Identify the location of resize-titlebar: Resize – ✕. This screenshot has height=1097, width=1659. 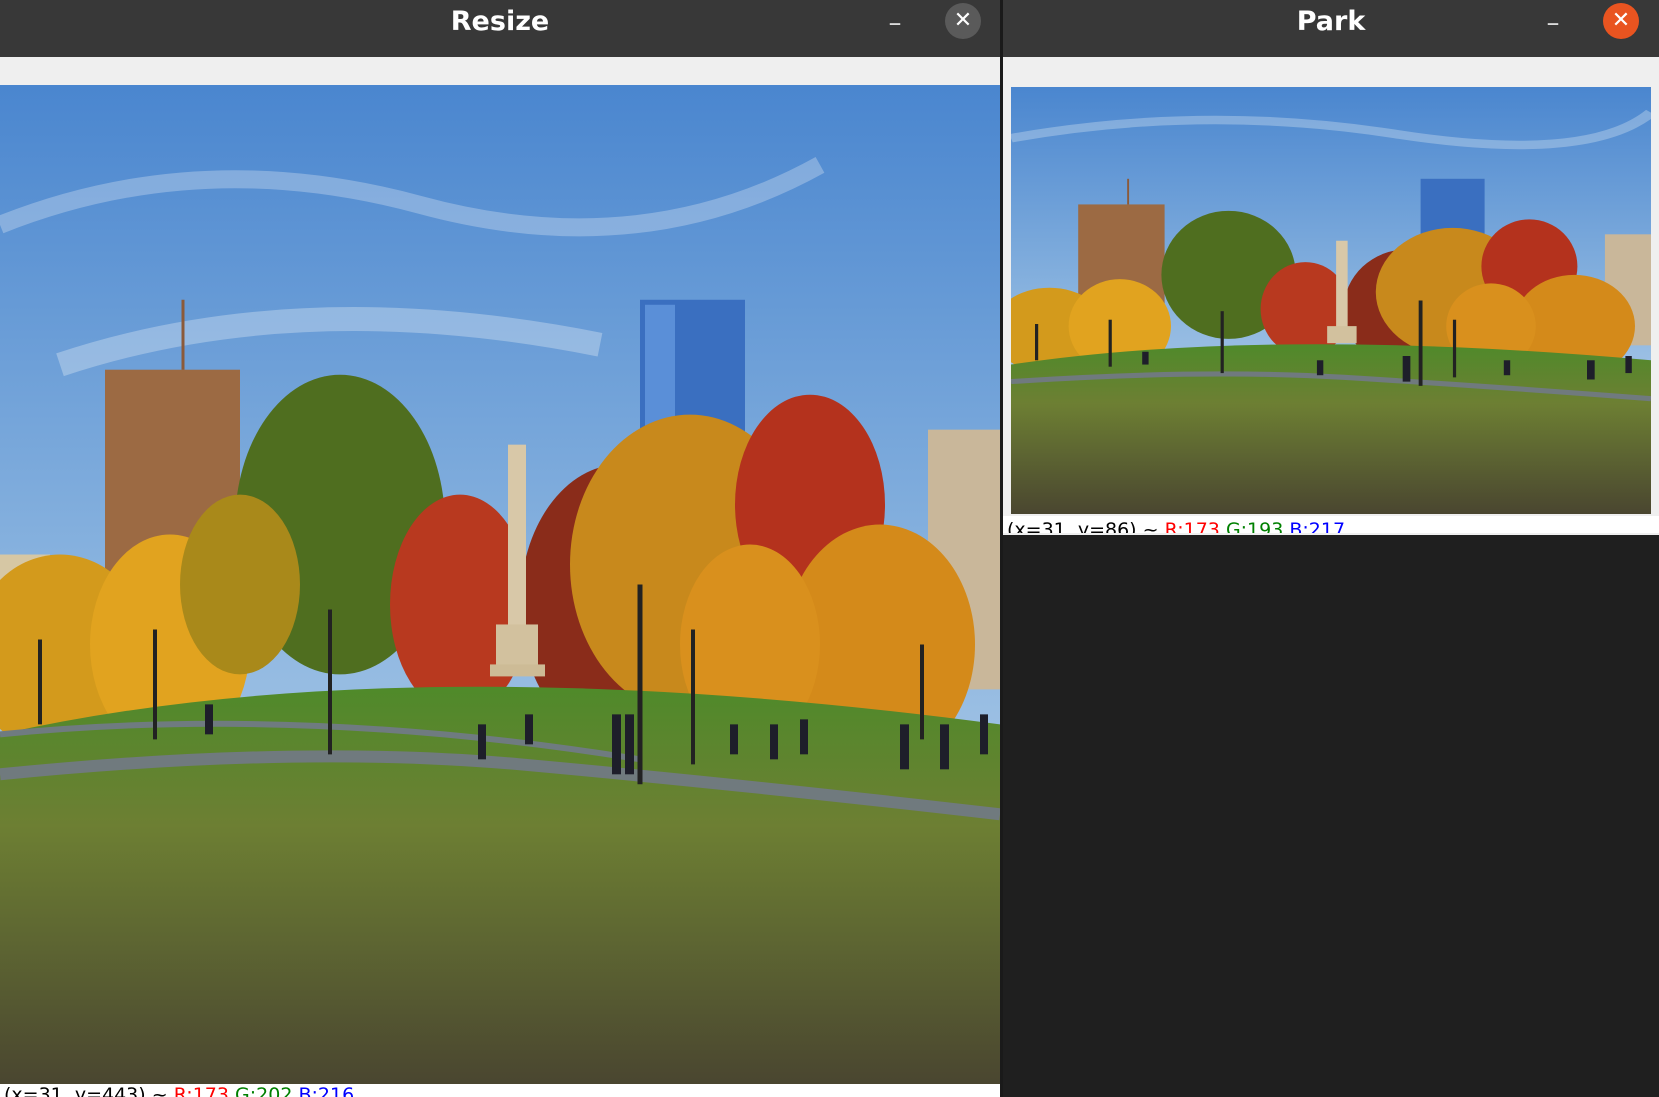
(500, 28).